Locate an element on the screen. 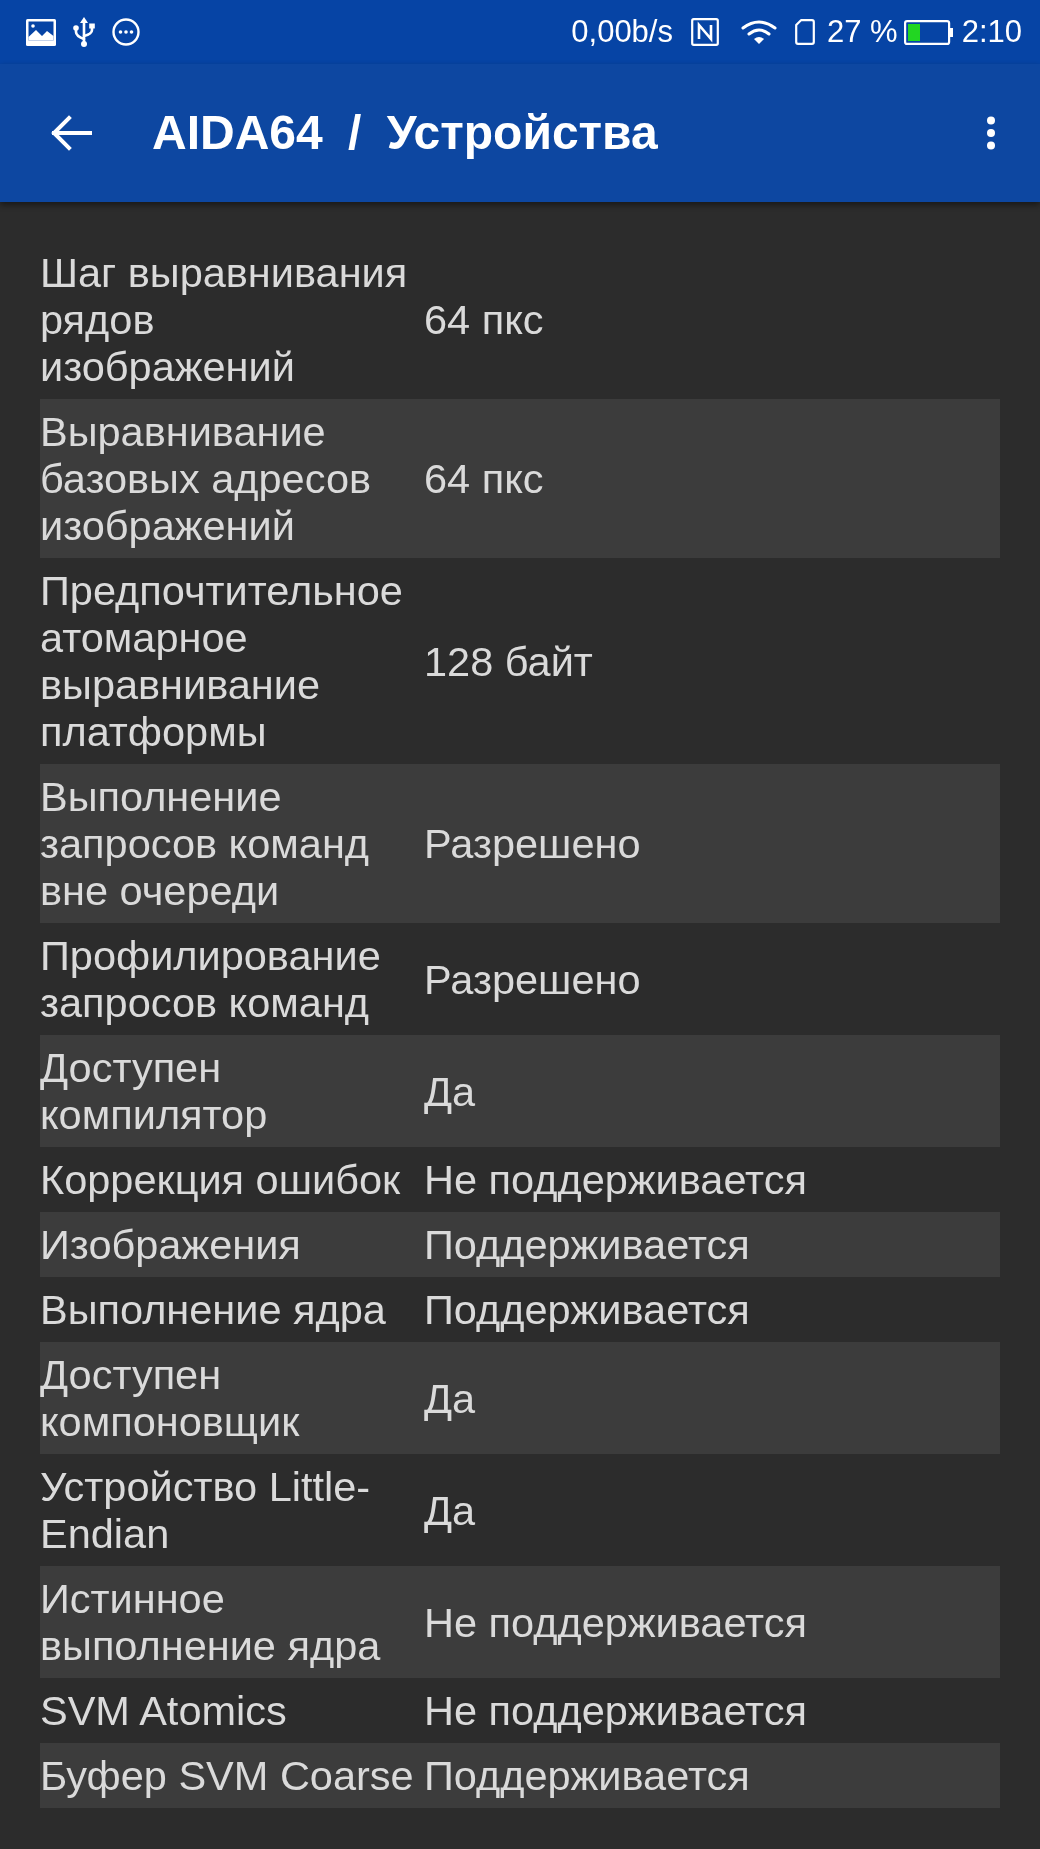 Image resolution: width=1040 pixels, height=1849 pixels. nfc-icon is located at coordinates (705, 32).